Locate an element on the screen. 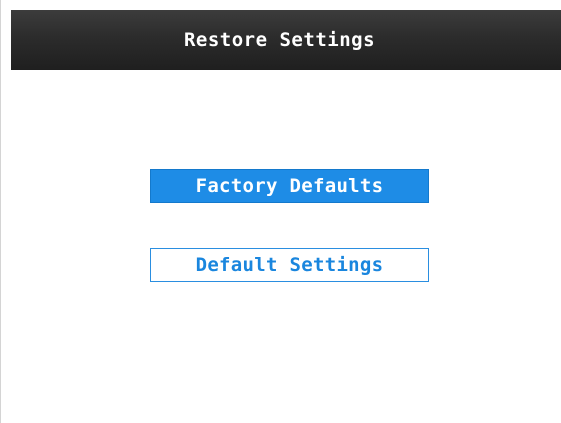 The height and width of the screenshot is (423, 561). title-bar: Restore Settings is located at coordinates (286, 40).